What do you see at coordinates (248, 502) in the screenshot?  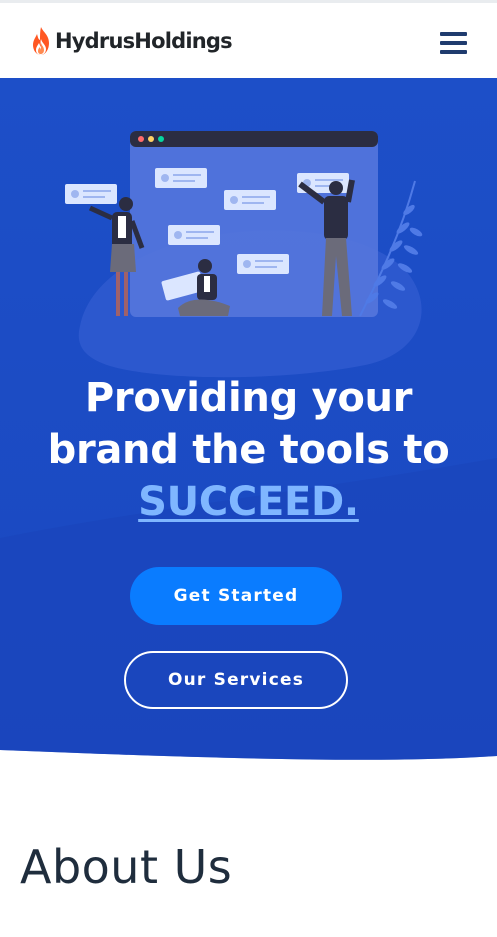 I see `headline-accent: SUCCEED.` at bounding box center [248, 502].